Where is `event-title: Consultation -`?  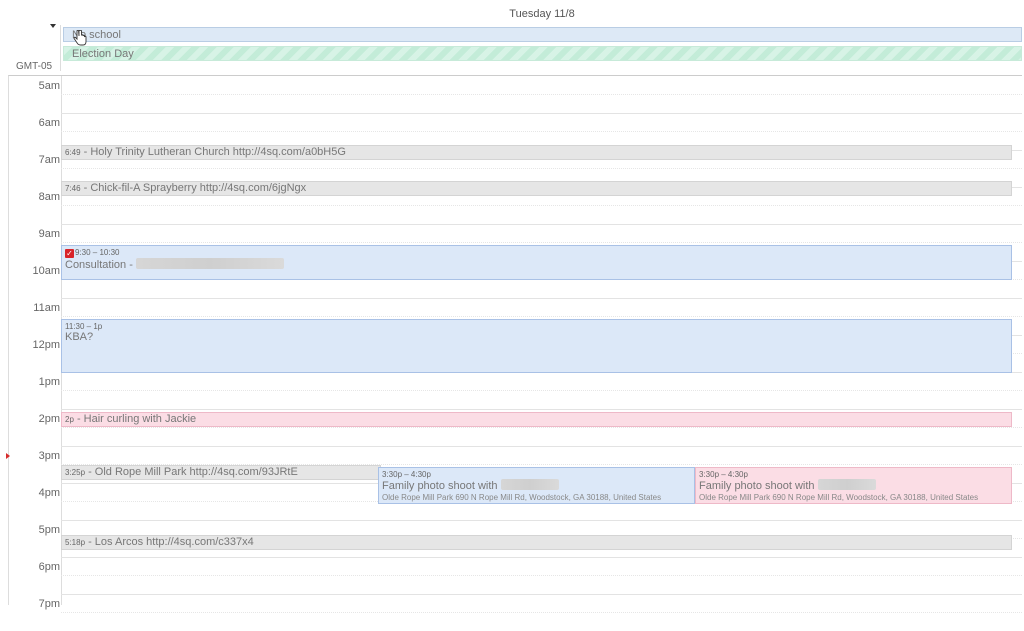
event-title: Consultation - is located at coordinates (536, 264).